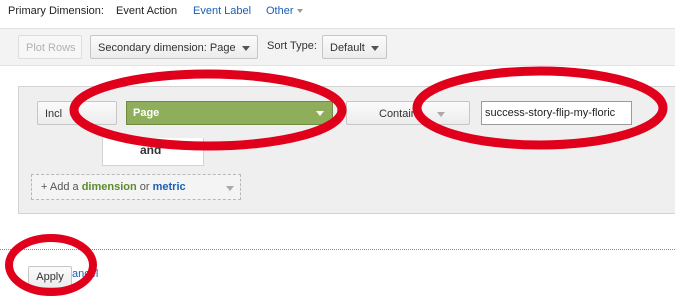 This screenshot has width=675, height=297. What do you see at coordinates (51, 265) in the screenshot?
I see `annotation-ellipse-apply` at bounding box center [51, 265].